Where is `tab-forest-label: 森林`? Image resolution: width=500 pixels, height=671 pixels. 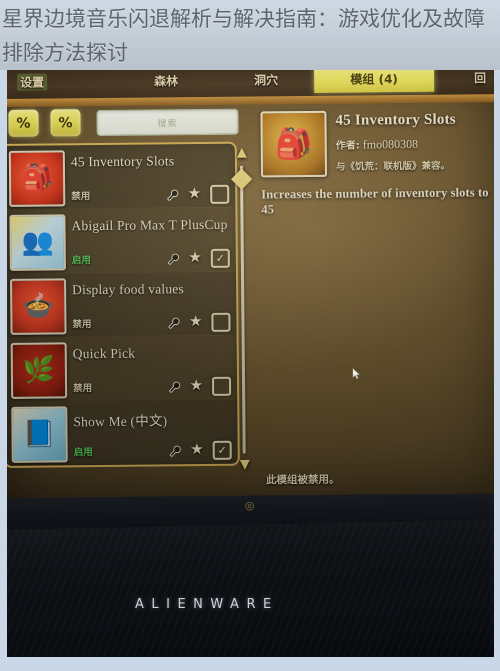
tab-forest-label: 森林 is located at coordinates (166, 80).